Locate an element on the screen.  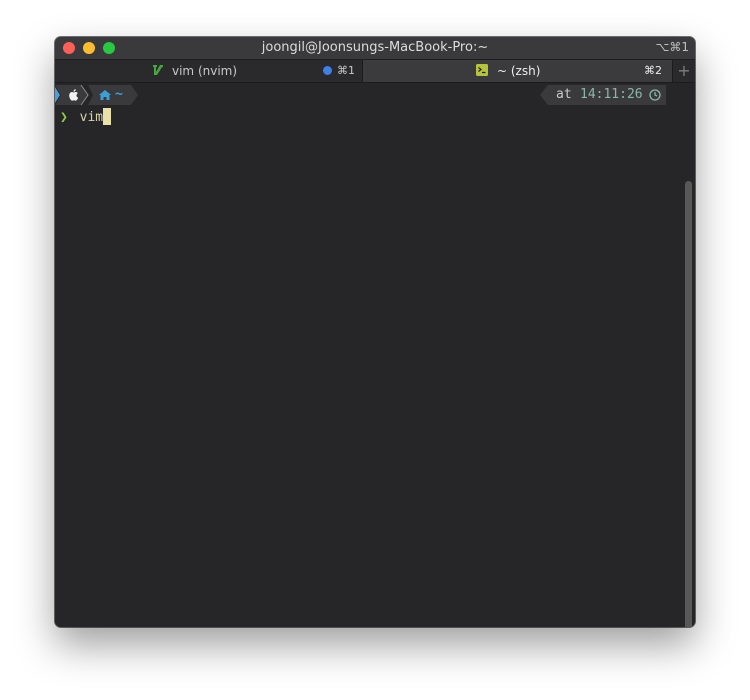
tab-label: vim (nvim) is located at coordinates (205, 71).